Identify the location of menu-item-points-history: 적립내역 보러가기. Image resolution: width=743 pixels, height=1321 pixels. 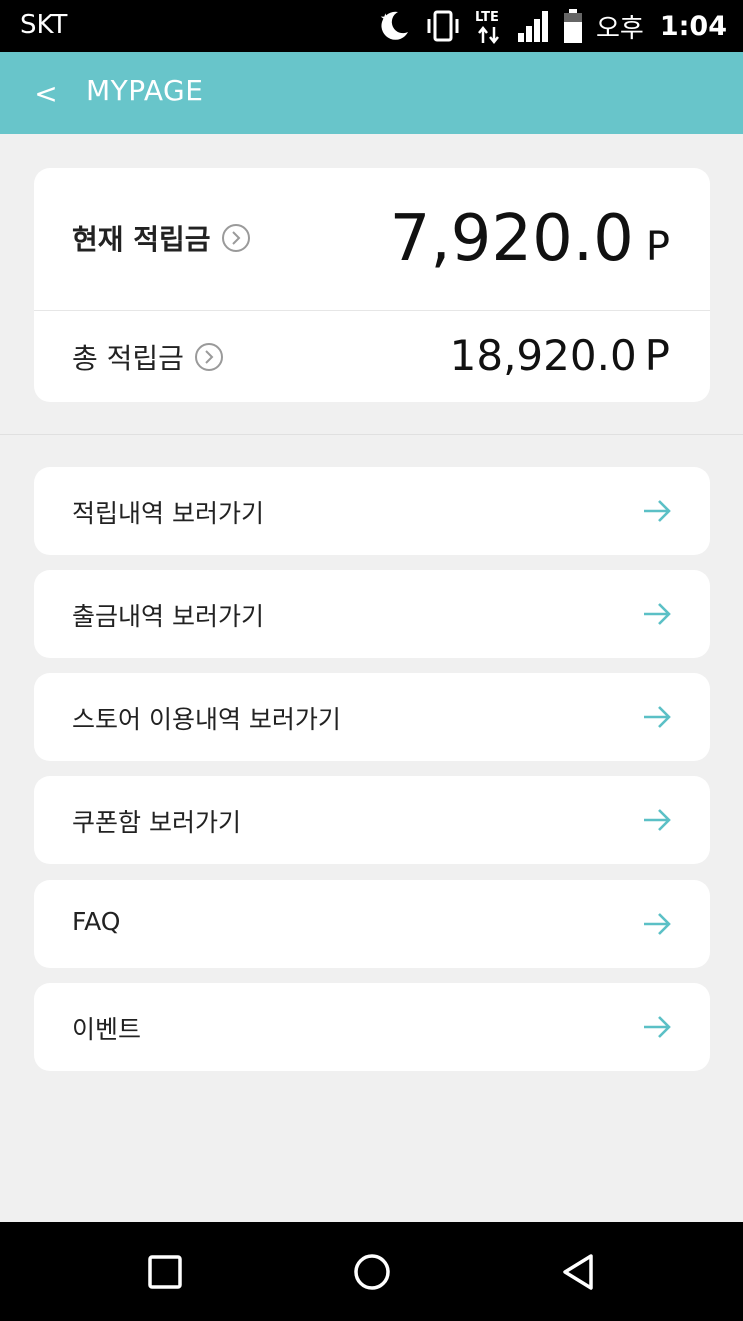
(372, 511).